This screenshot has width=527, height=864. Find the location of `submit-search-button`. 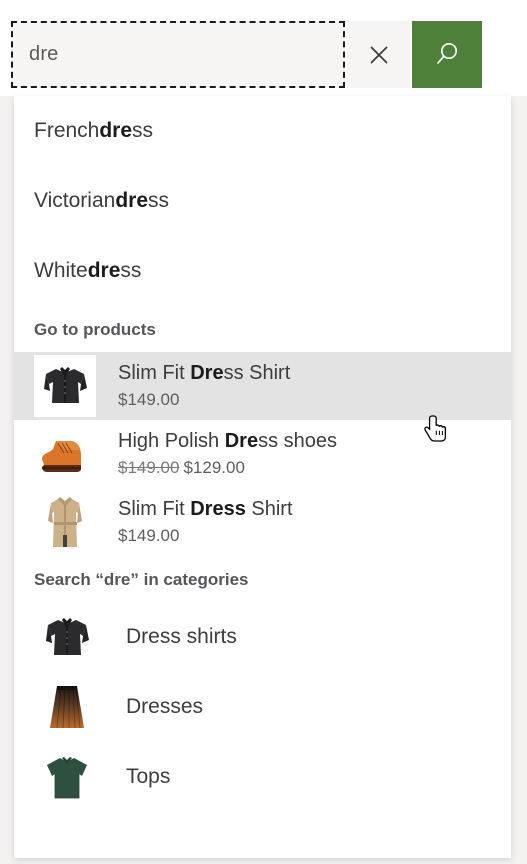

submit-search-button is located at coordinates (447, 54).